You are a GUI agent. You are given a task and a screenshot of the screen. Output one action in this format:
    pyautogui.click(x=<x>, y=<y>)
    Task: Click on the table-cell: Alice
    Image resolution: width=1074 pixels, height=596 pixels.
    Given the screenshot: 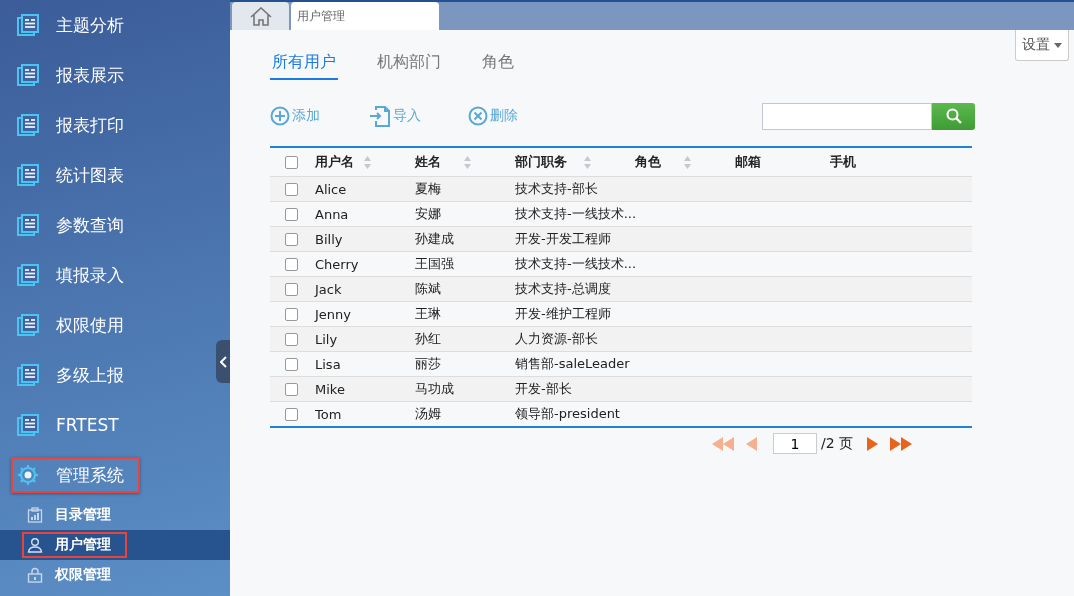 What is the action you would take?
    pyautogui.click(x=331, y=189)
    